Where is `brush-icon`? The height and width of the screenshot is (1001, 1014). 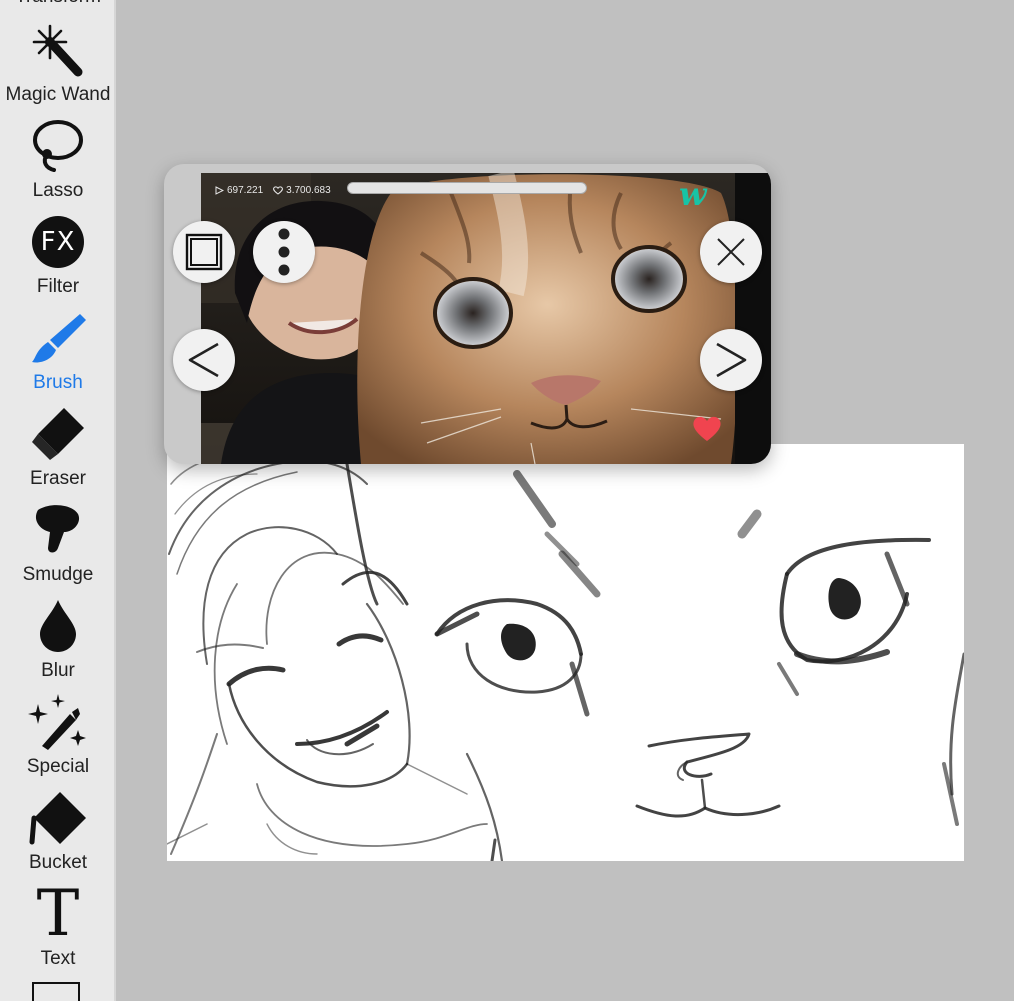 brush-icon is located at coordinates (58, 338).